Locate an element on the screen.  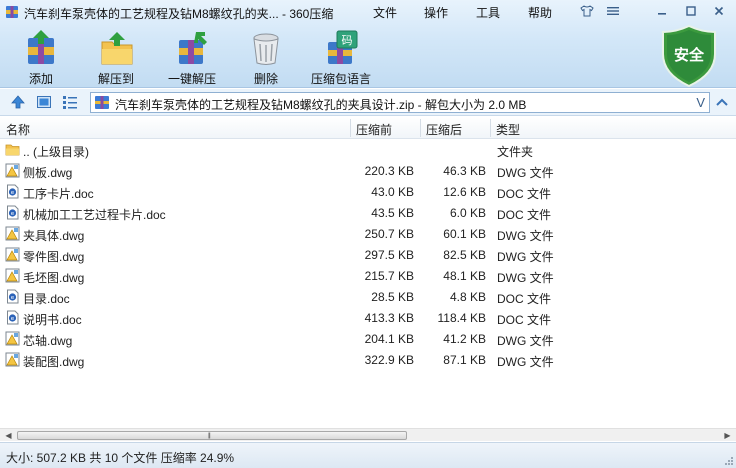
security-shield: 安全 is located at coordinates (689, 56).